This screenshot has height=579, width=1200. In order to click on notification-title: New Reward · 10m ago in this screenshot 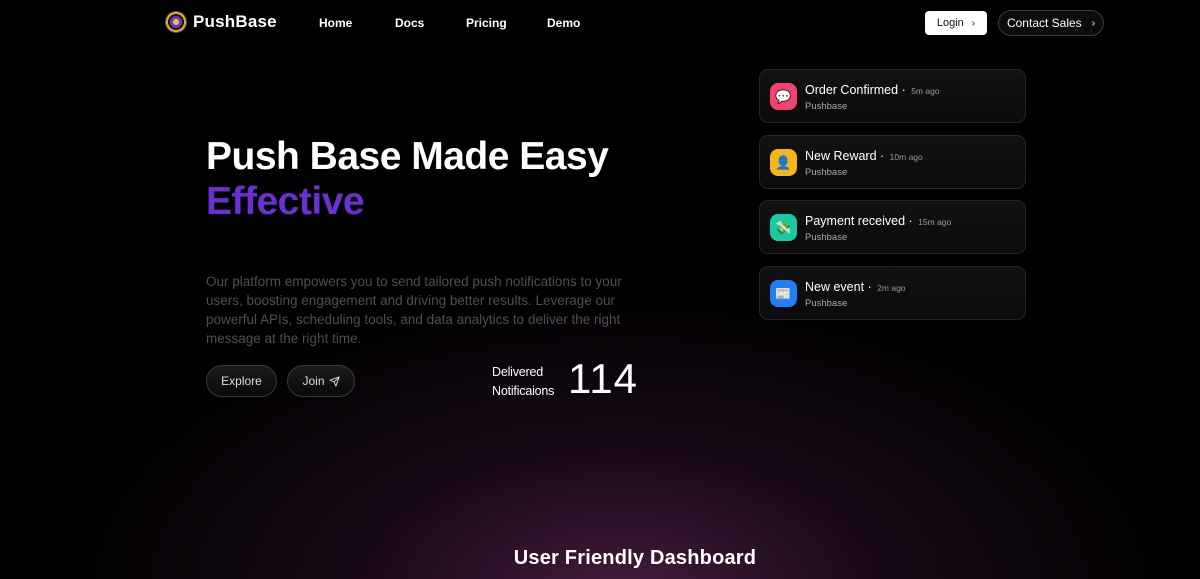, I will do `click(864, 156)`.